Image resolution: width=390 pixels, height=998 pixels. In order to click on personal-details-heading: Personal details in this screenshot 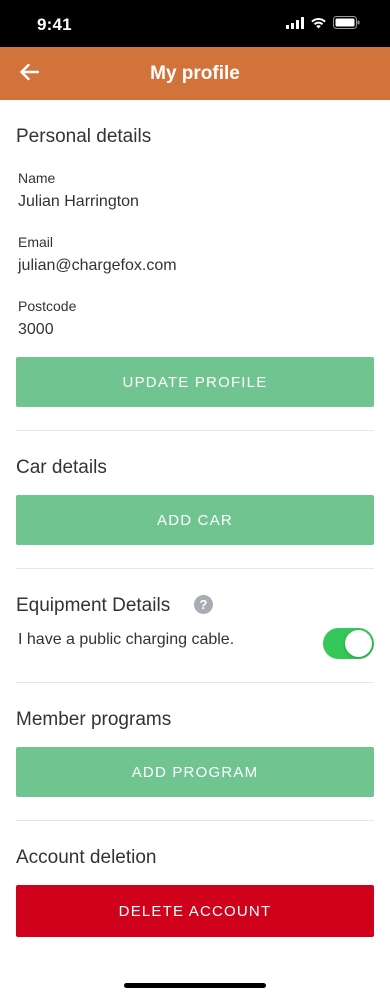, I will do `click(84, 136)`.